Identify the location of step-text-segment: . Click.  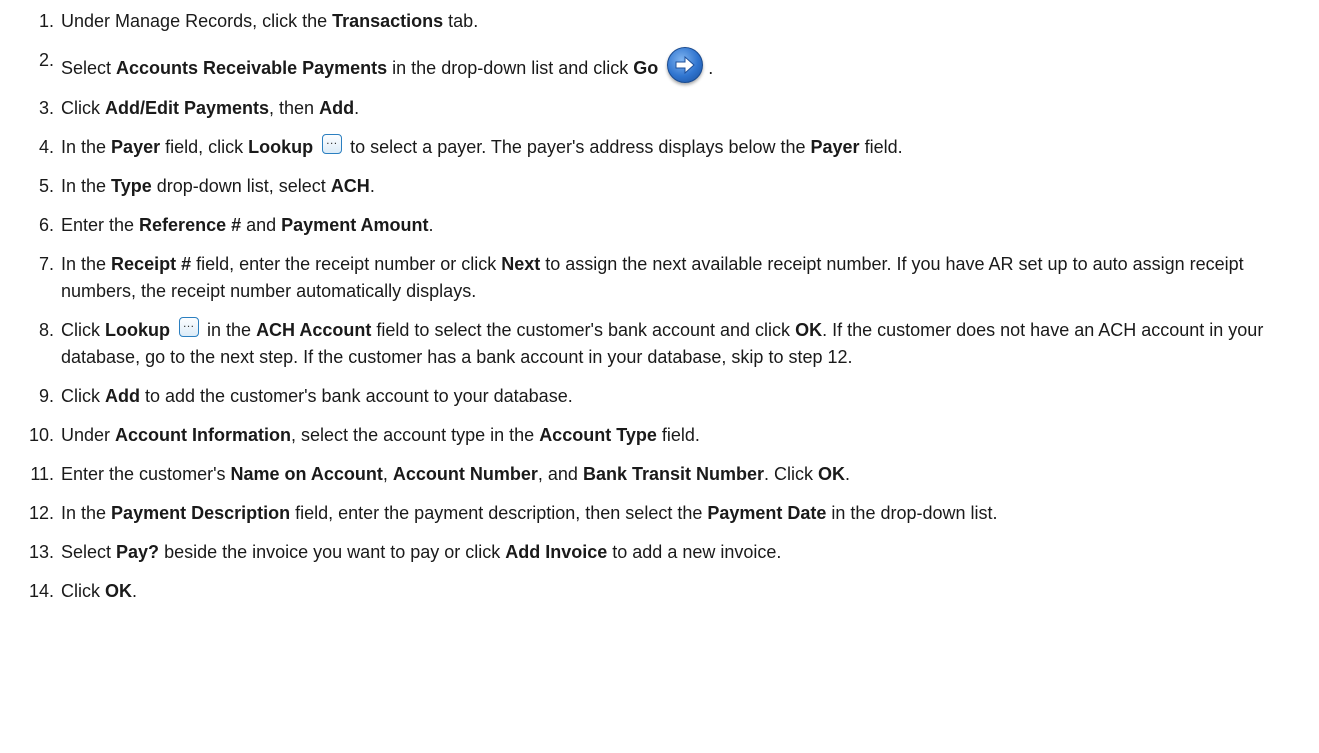
(791, 474).